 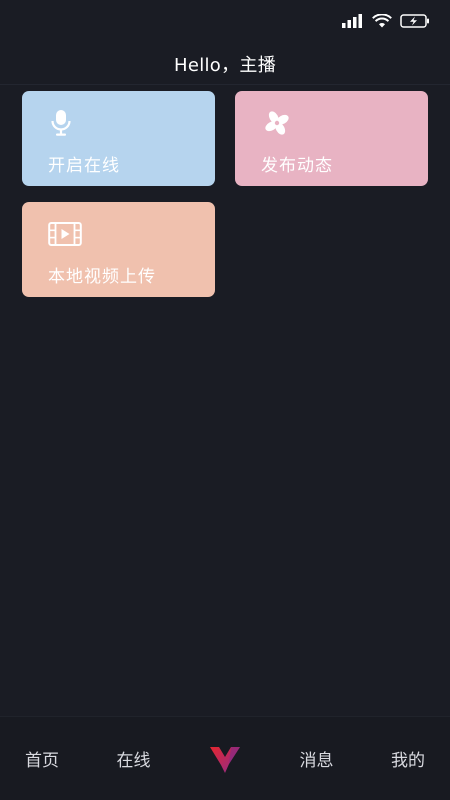 What do you see at coordinates (102, 277) in the screenshot?
I see `card-label: 本地视频上传` at bounding box center [102, 277].